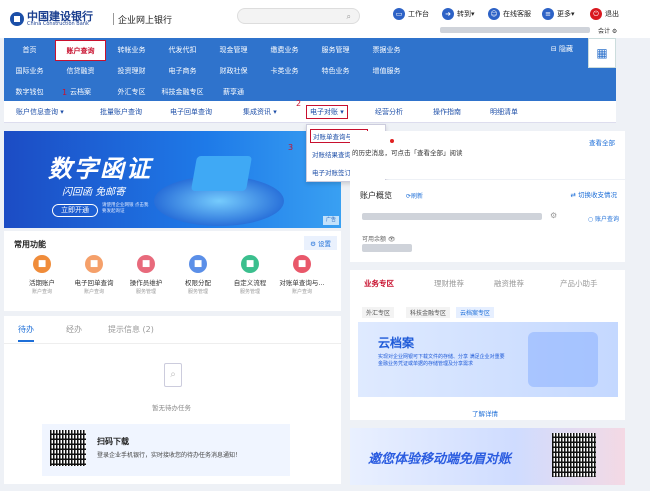 This screenshot has height=491, width=650. I want to click on empty-box-icon: ⌕, so click(173, 375).